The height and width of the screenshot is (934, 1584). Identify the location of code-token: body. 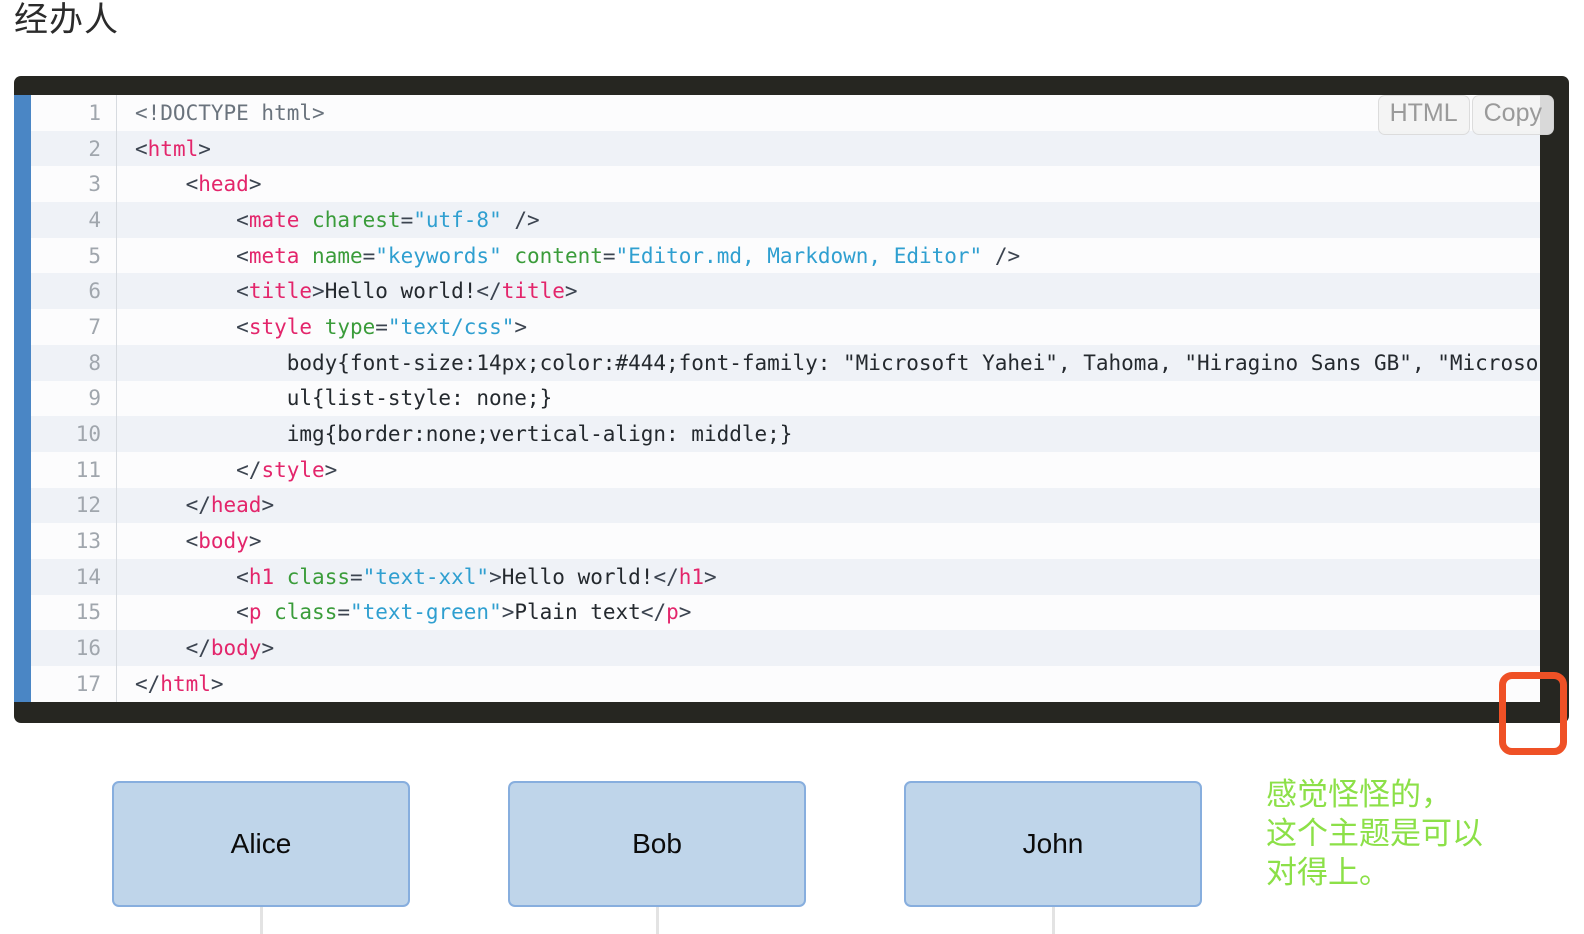
(236, 648).